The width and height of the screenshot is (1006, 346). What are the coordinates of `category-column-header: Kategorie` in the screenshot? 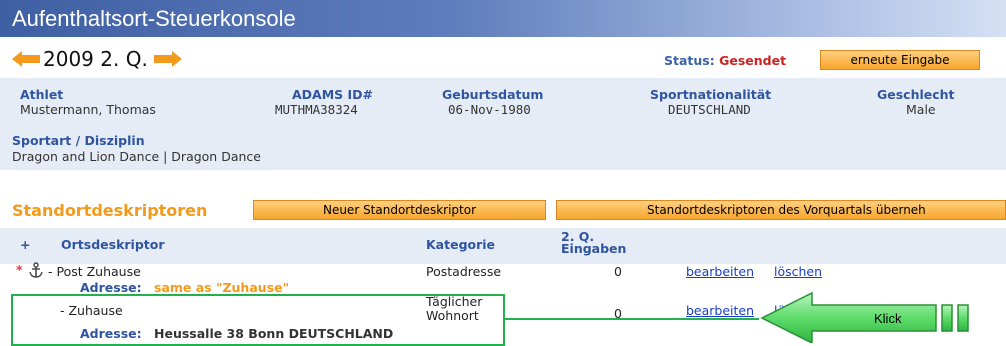 It's located at (461, 244).